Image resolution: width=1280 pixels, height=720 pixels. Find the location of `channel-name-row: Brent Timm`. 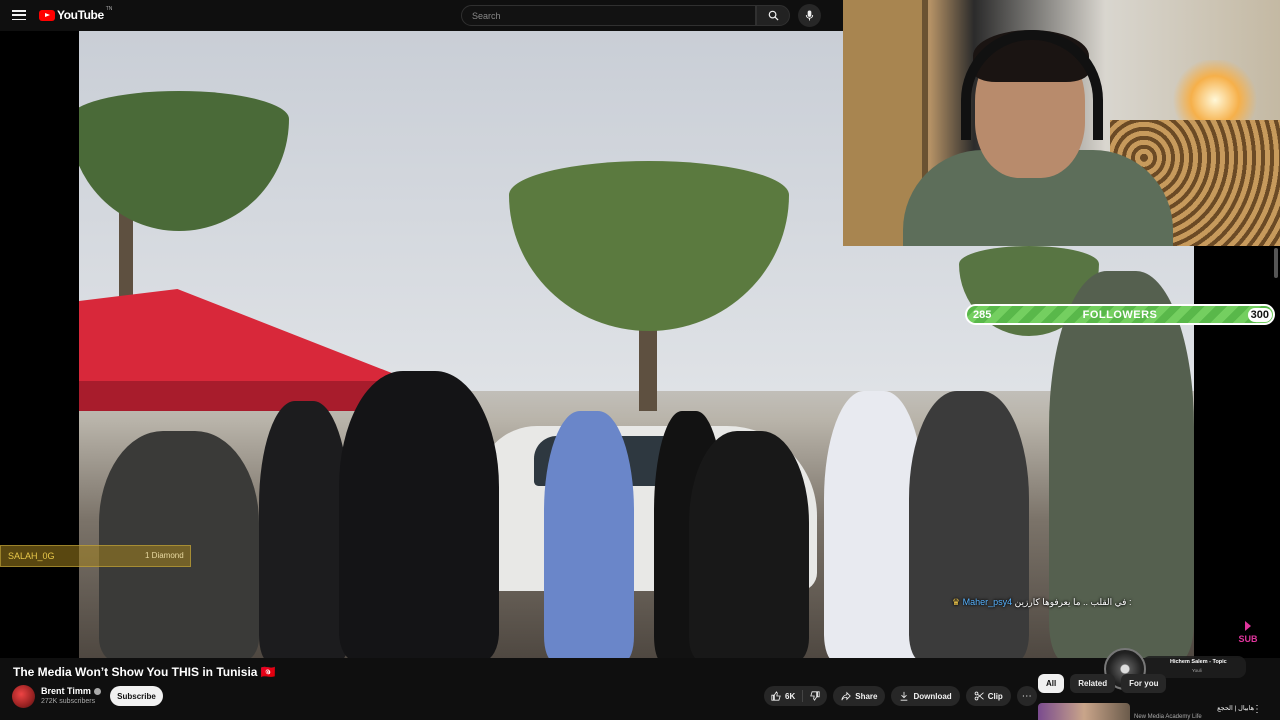

channel-name-row: Brent Timm is located at coordinates (71, 691).